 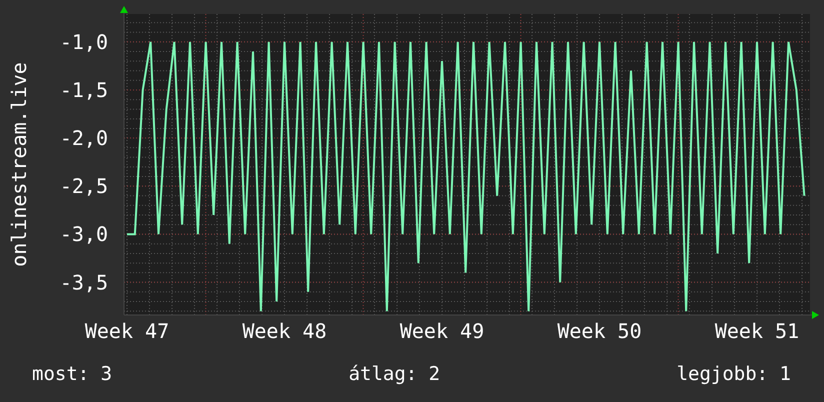 What do you see at coordinates (84, 90) in the screenshot?
I see `y-tick-label: -1,5` at bounding box center [84, 90].